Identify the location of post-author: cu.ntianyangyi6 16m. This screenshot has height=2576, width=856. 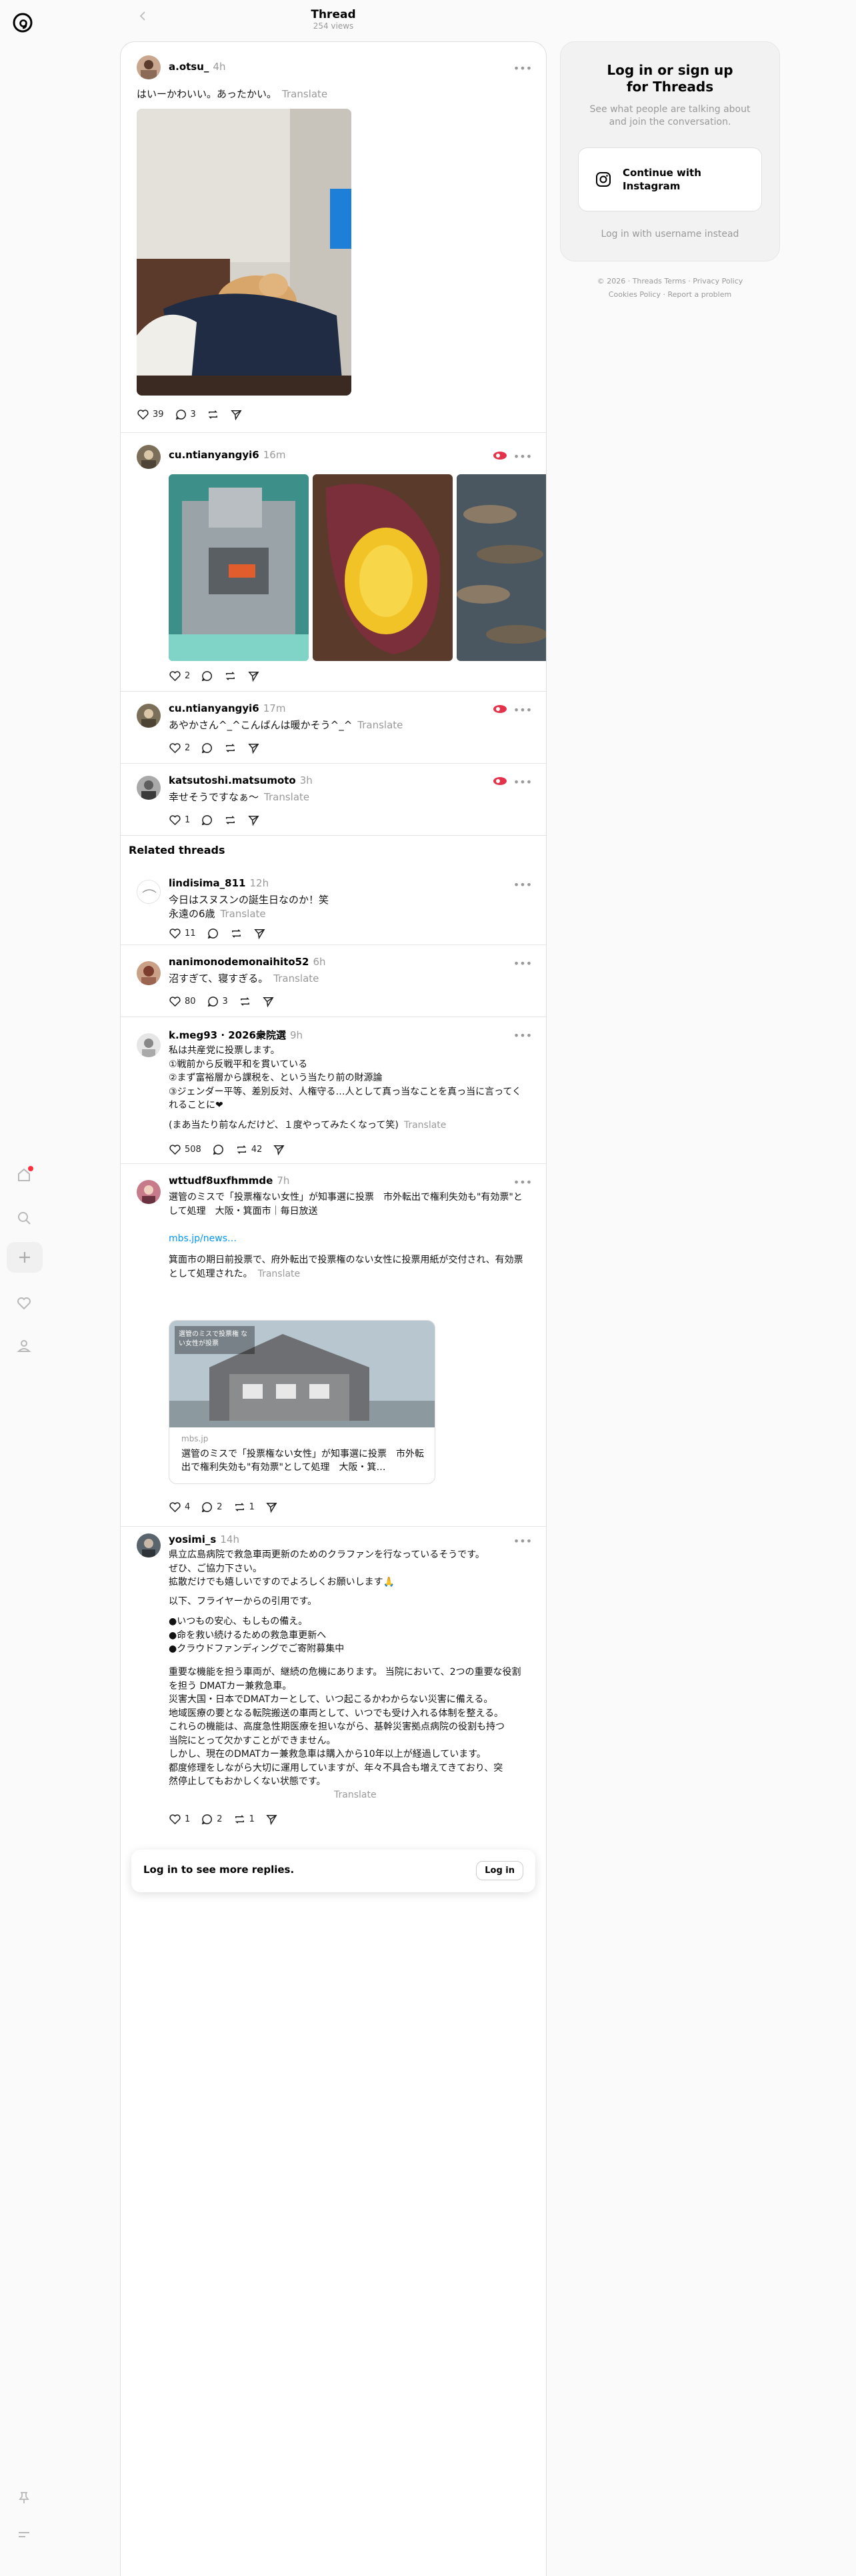
(227, 455).